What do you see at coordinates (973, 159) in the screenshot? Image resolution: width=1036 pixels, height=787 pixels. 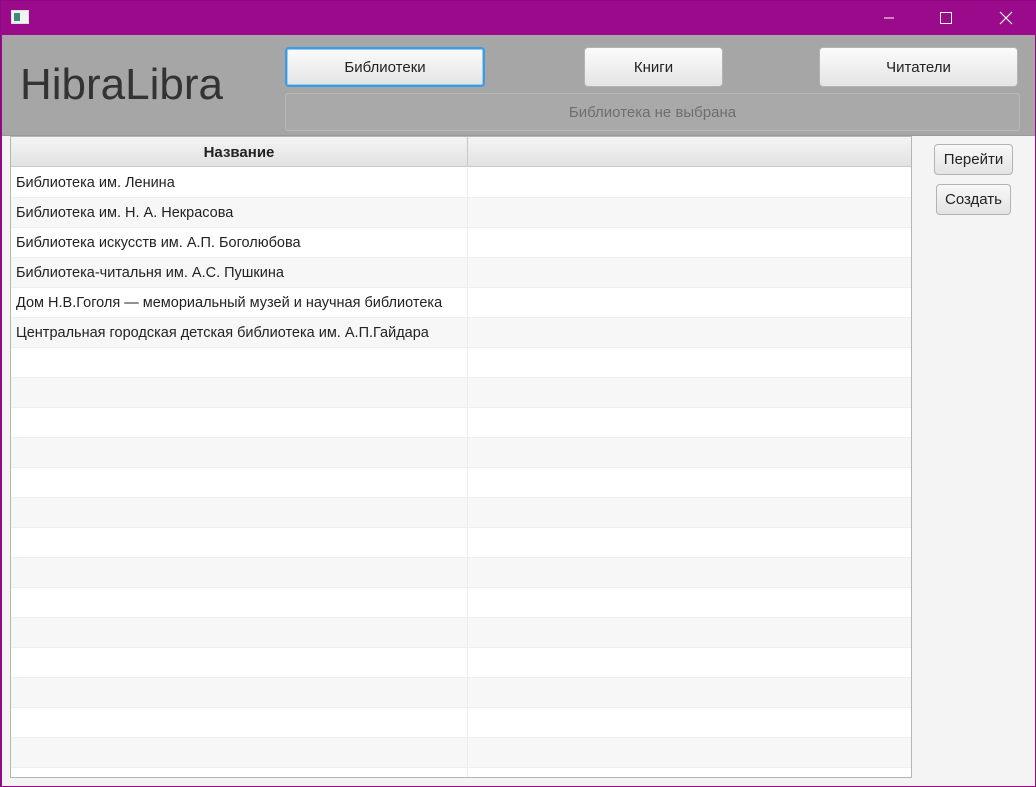 I see `goto-button: Перейти` at bounding box center [973, 159].